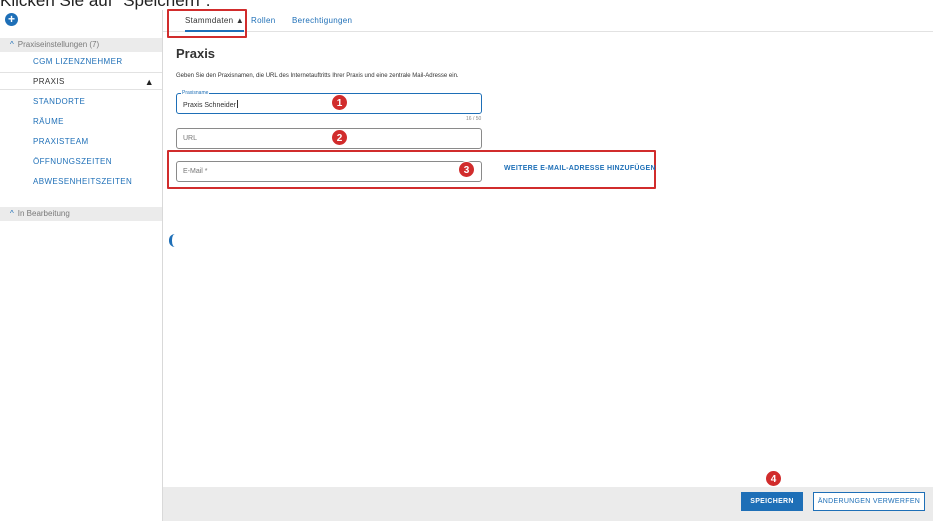 The height and width of the screenshot is (521, 933). I want to click on add-icon: +, so click(11, 19).